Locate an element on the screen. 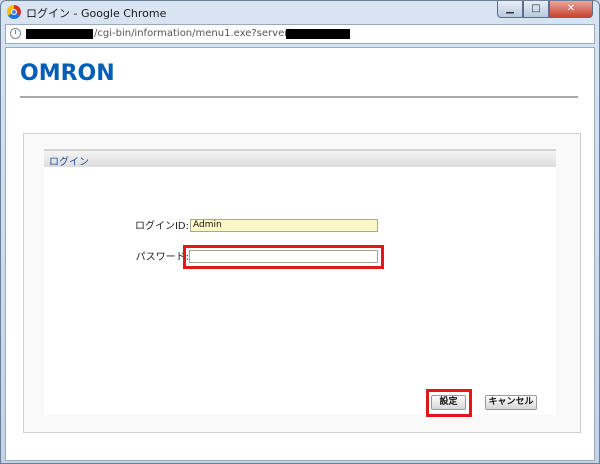  window-title: ログイン - Google Chrome is located at coordinates (96, 13).